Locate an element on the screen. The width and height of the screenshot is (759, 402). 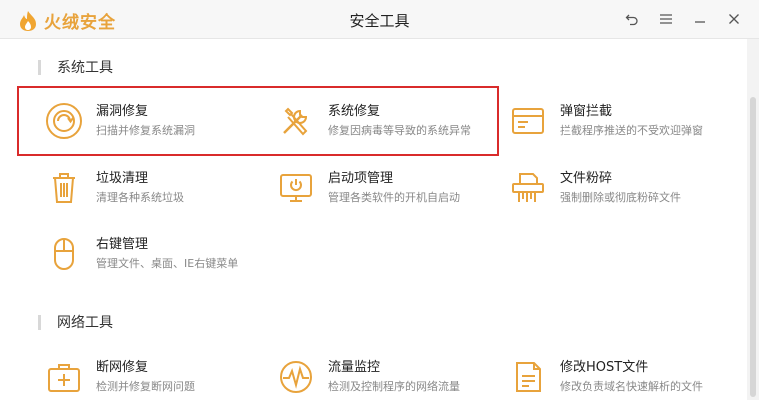
tool-vulnerability-repair: 漏洞修复 扫描并修复系统漏洞 is located at coordinates (119, 121).